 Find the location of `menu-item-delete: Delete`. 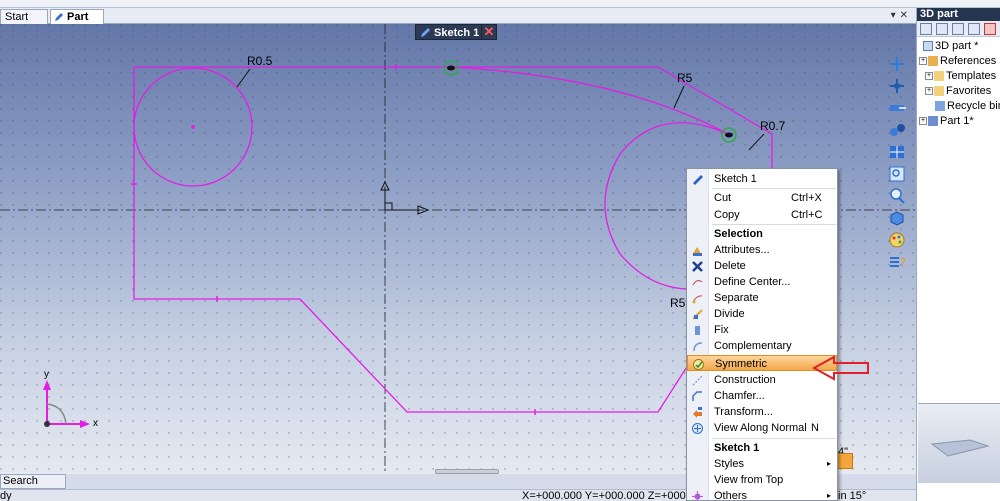

menu-item-delete: Delete is located at coordinates (762, 266).